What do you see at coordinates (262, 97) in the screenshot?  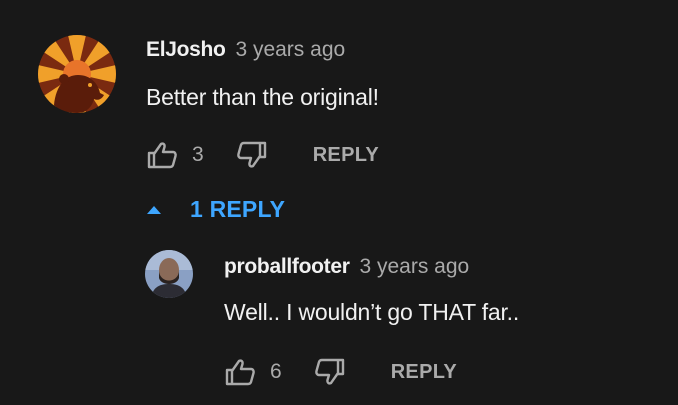 I see `comment-text: Better than the original!` at bounding box center [262, 97].